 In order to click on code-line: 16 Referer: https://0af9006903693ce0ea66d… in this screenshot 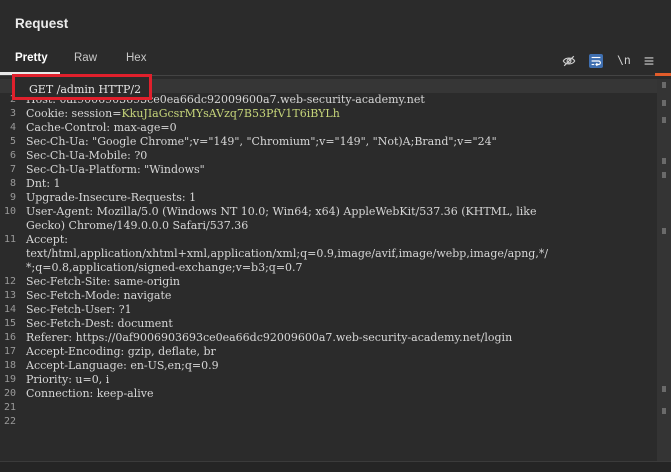, I will do `click(328, 338)`.